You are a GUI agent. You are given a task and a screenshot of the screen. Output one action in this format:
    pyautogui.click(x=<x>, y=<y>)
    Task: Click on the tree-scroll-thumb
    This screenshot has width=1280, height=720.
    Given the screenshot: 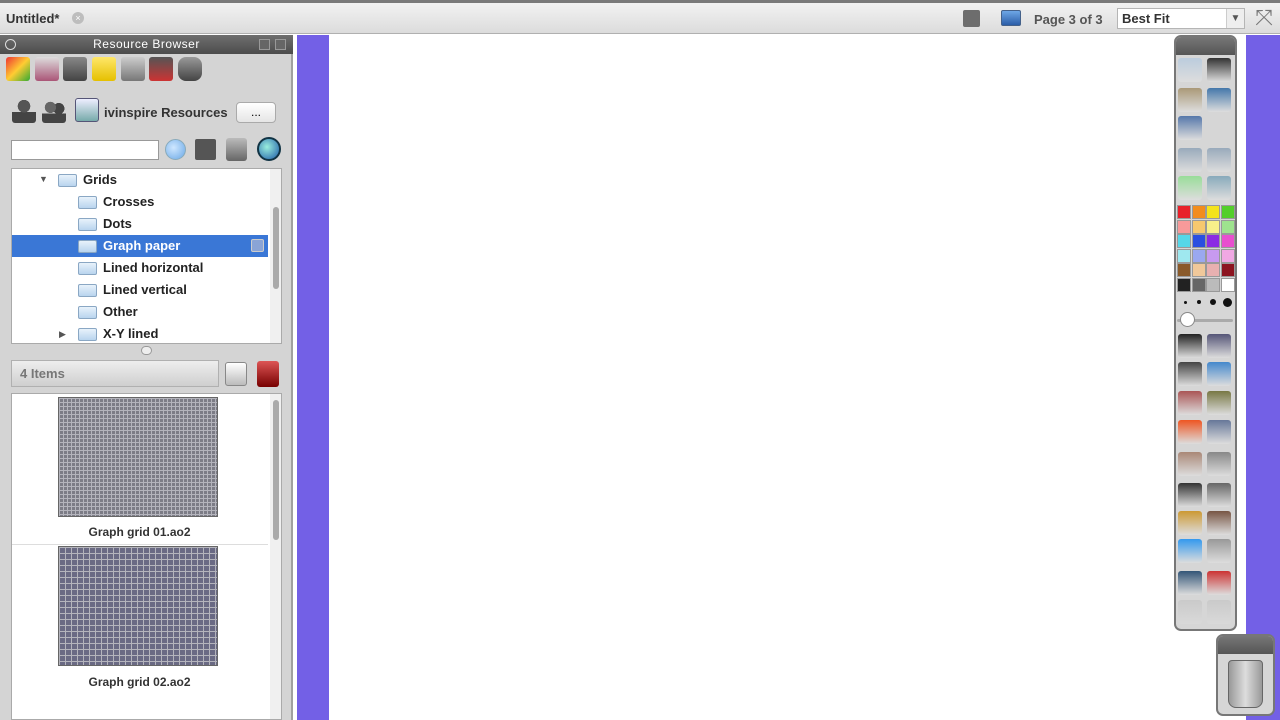 What is the action you would take?
    pyautogui.click(x=276, y=248)
    